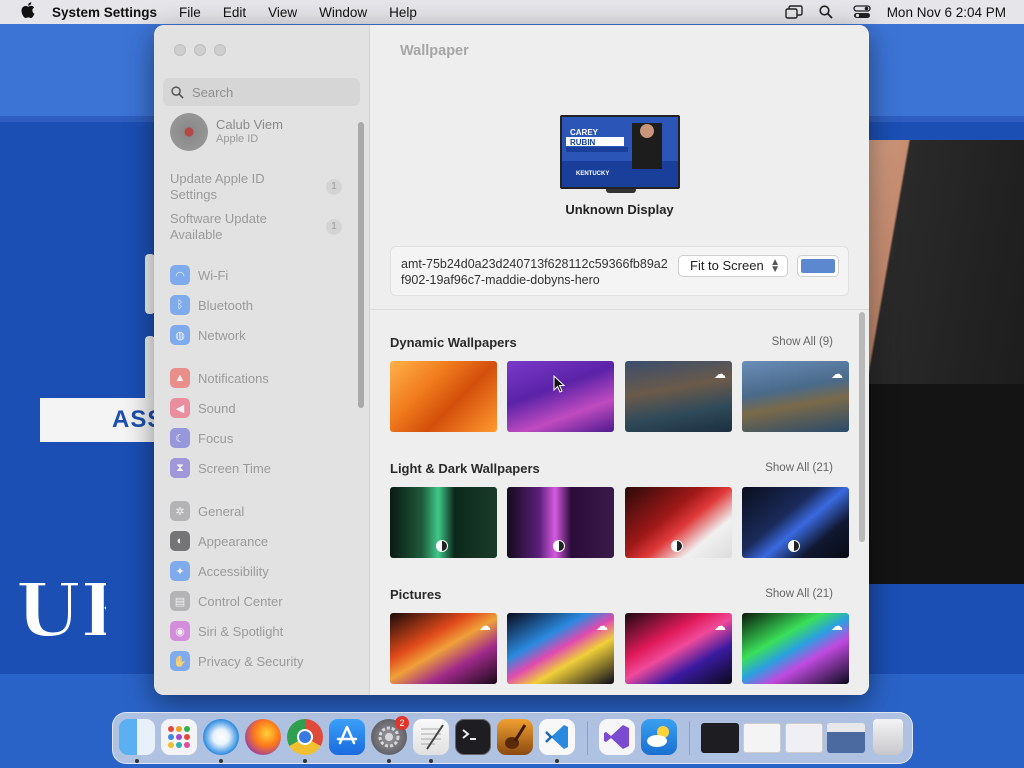  I want to click on sidebar-item-wi-fi: ◠ Wi-Fi, so click(199, 275).